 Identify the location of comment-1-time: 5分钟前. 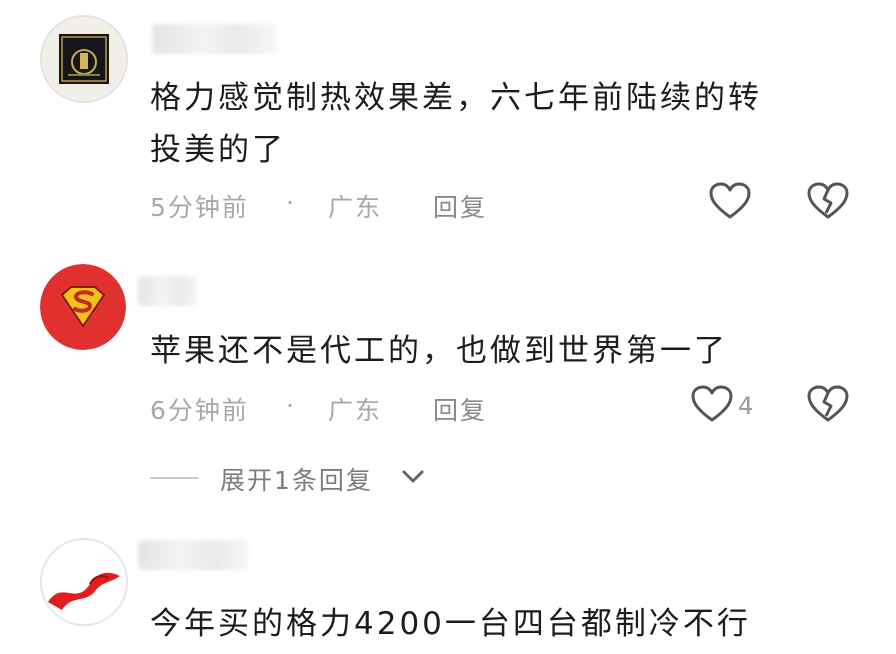
(199, 207).